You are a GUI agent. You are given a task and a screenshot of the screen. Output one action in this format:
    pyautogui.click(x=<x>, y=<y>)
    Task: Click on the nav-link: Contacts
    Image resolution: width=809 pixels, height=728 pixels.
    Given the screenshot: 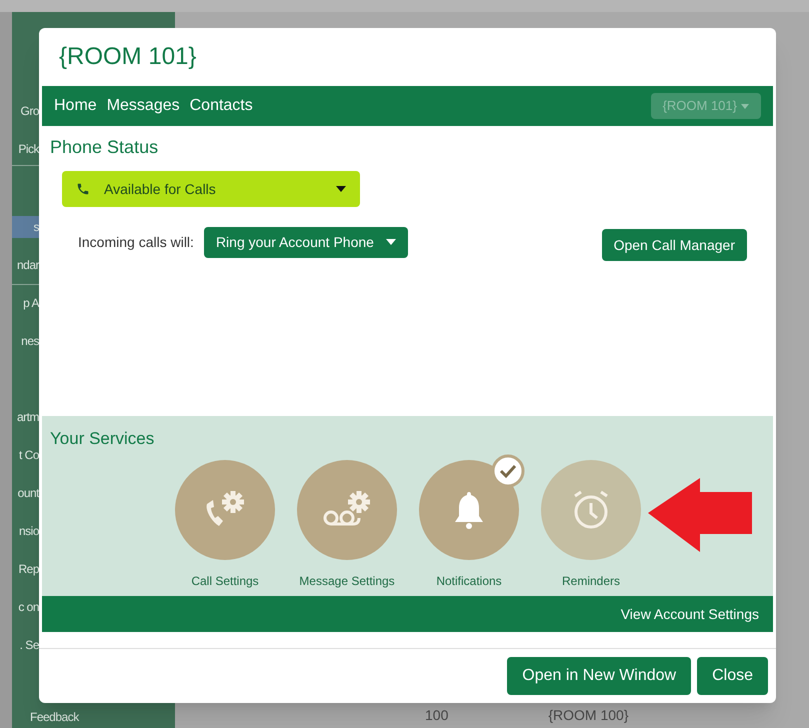 What is the action you would take?
    pyautogui.click(x=221, y=106)
    